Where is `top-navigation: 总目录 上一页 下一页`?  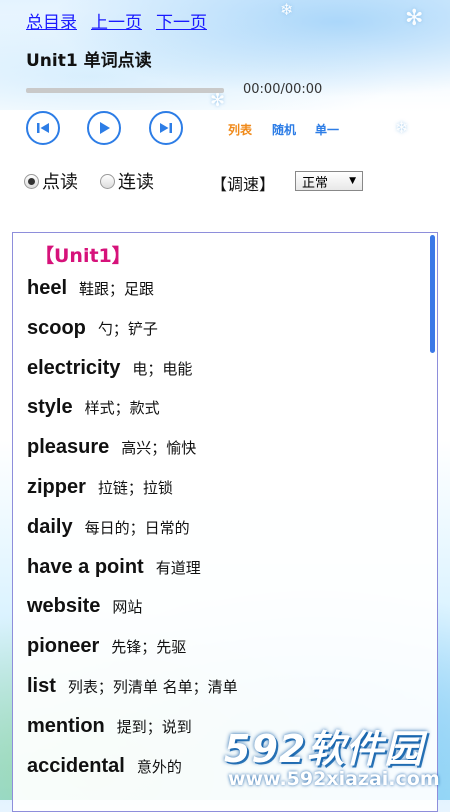 top-navigation: 总目录 上一页 下一页 is located at coordinates (116, 20).